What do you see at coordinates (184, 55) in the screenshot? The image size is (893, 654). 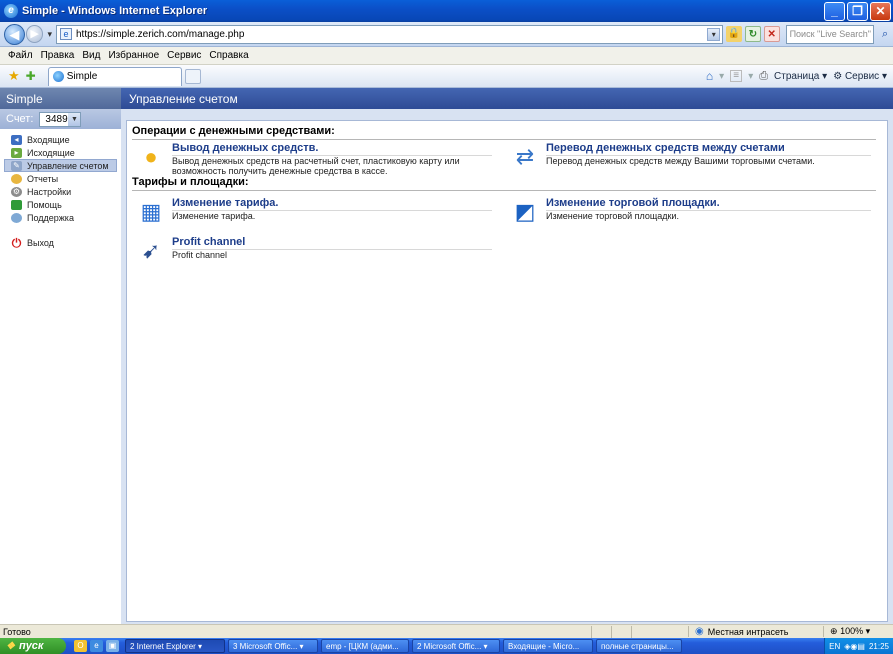 I see `menu-tools: Сервис` at bounding box center [184, 55].